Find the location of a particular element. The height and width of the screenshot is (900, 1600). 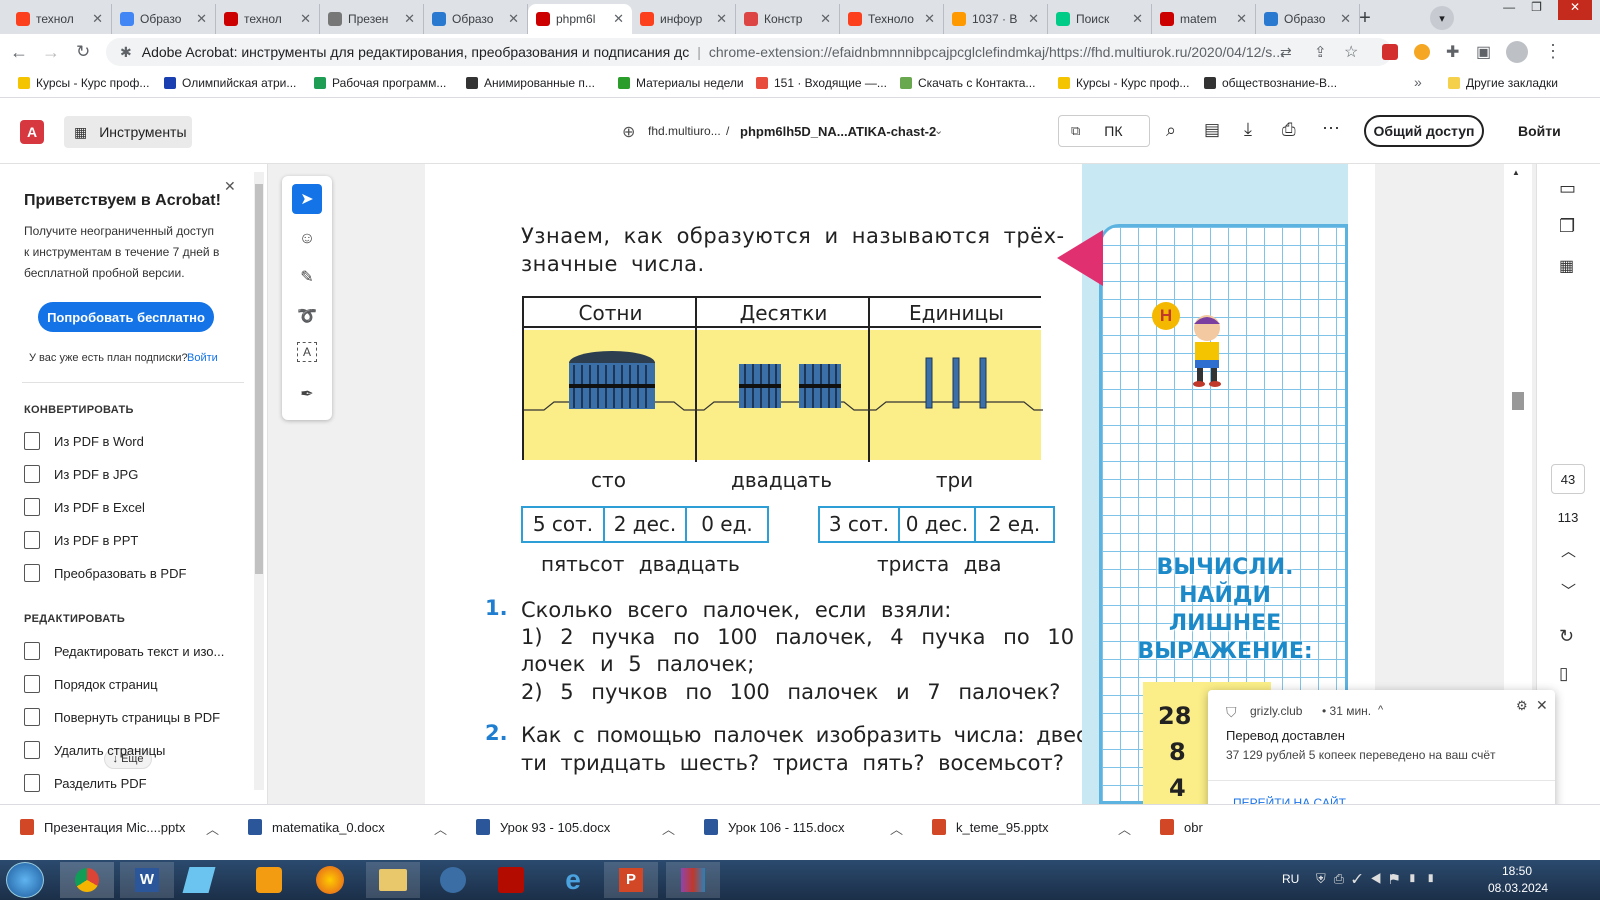

bookmark-item: Материалы недели is located at coordinates (681, 83).